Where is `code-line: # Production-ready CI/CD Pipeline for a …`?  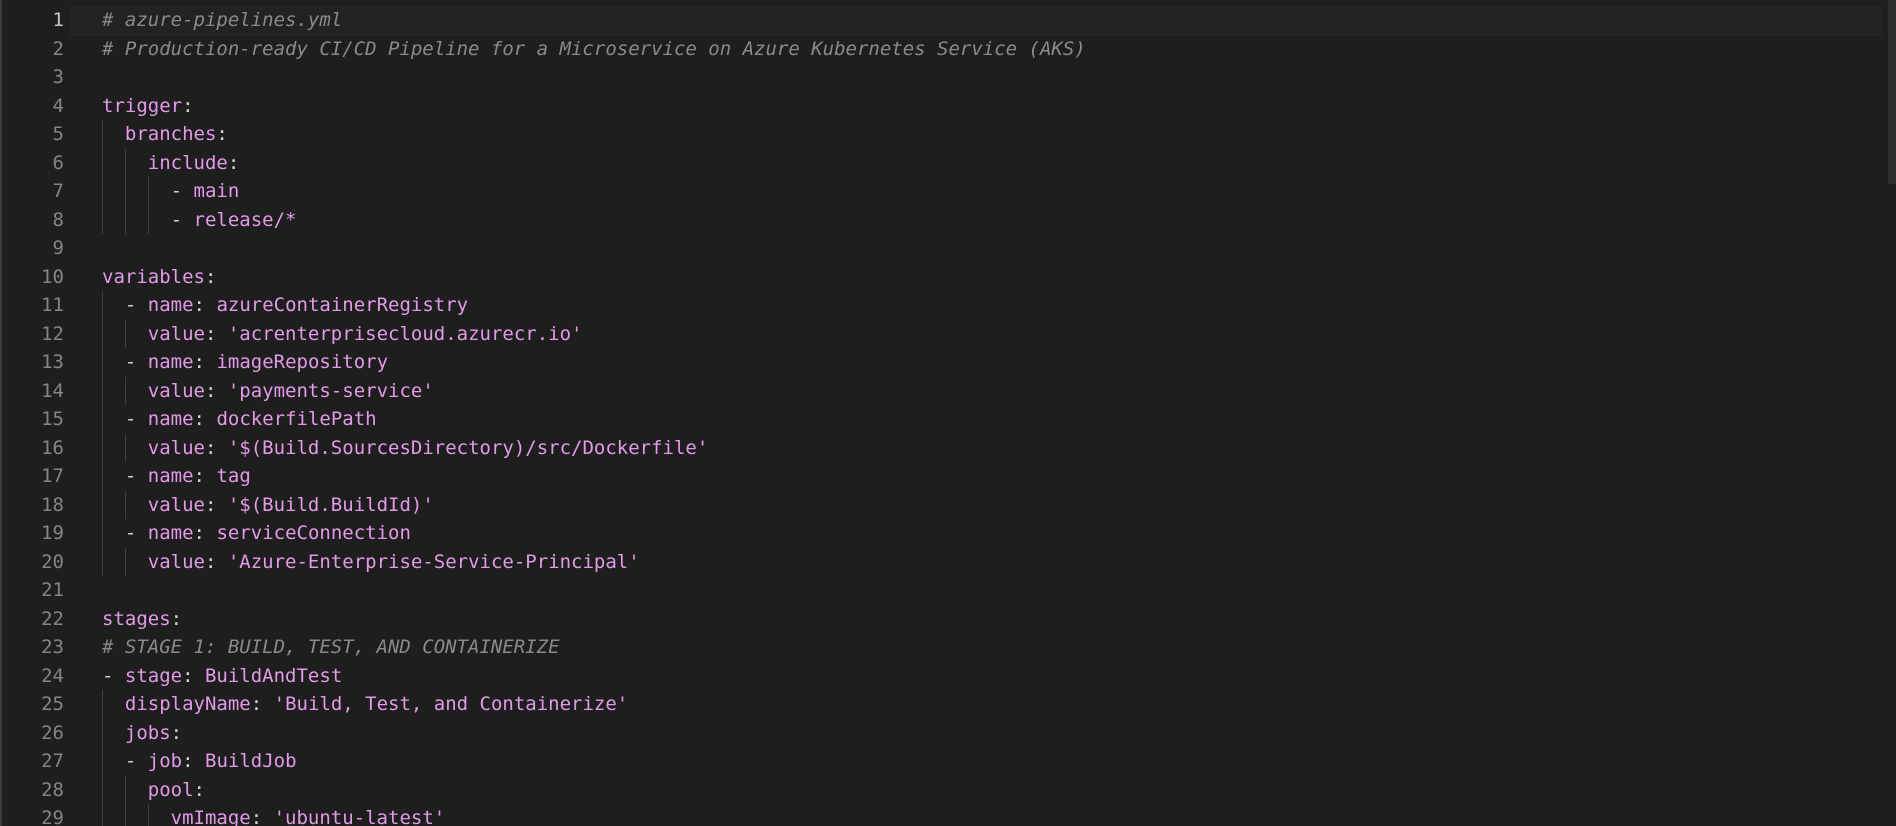
code-line: # Production-ready CI/CD Pipeline for a … is located at coordinates (594, 49).